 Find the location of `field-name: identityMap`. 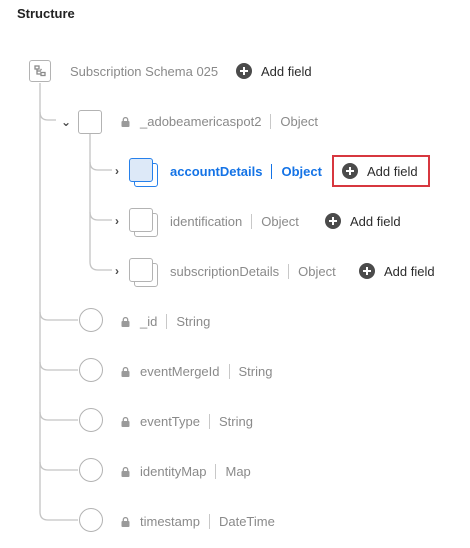

field-name: identityMap is located at coordinates (173, 471).